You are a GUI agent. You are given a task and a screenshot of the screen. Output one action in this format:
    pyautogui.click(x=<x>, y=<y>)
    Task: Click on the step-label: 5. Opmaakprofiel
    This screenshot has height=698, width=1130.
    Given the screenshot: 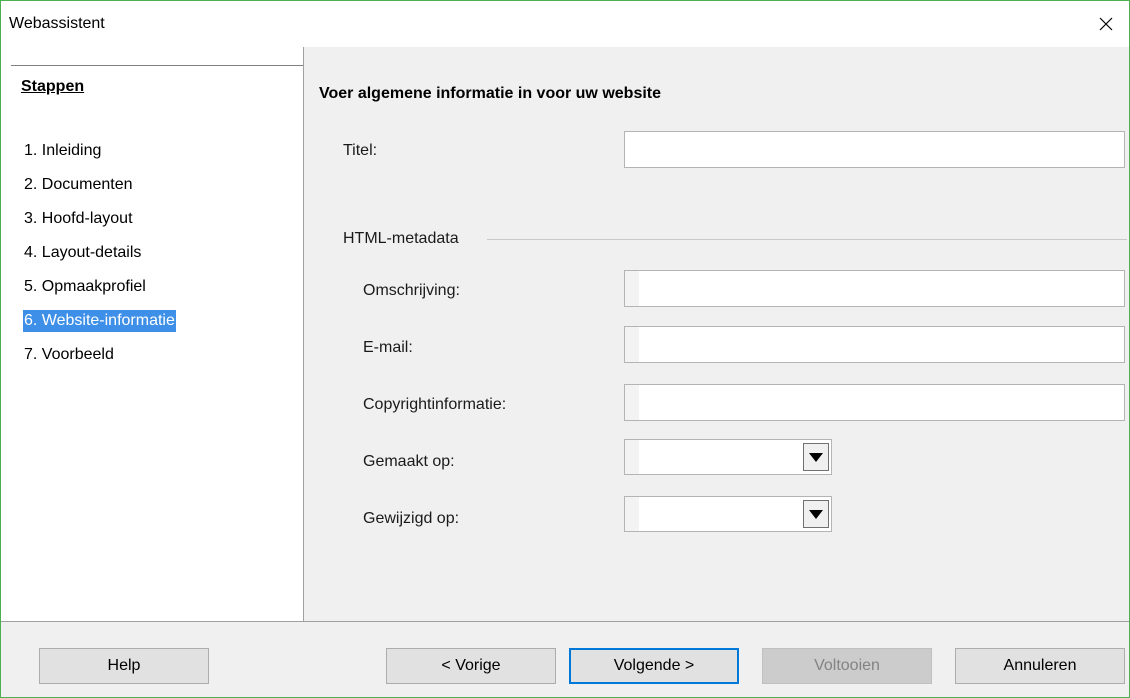 What is the action you would take?
    pyautogui.click(x=85, y=286)
    